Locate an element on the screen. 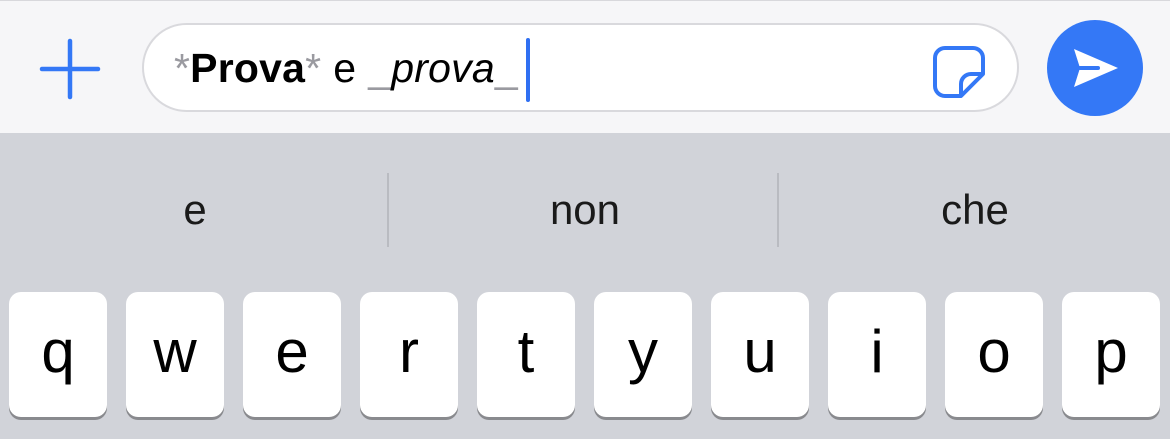 This screenshot has width=1170, height=439. bold-text: Prova is located at coordinates (248, 67).